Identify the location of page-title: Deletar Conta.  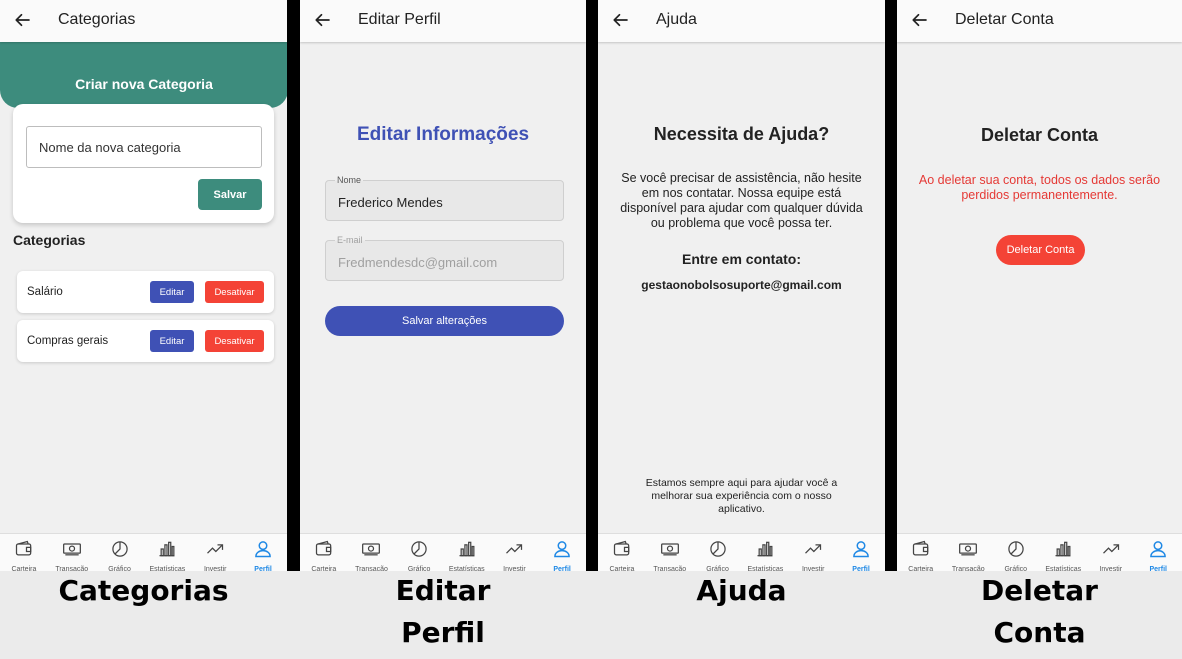
(1004, 19).